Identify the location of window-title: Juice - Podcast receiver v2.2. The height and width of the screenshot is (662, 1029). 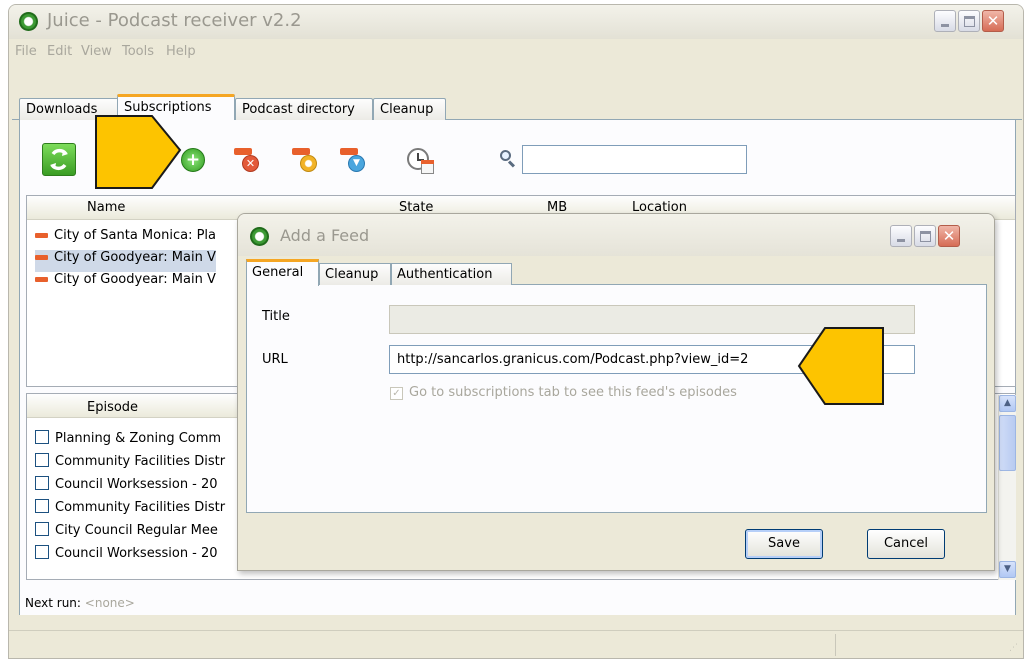
(174, 20).